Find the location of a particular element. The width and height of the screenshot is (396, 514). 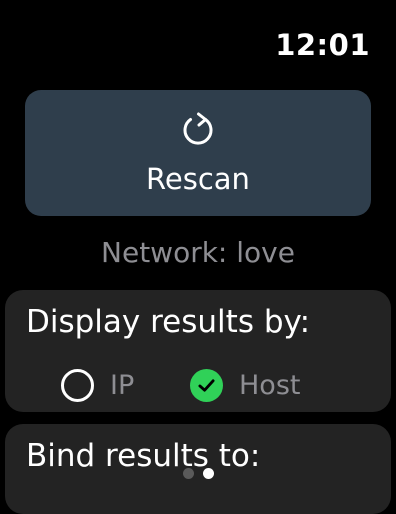

option-host-label: Host is located at coordinates (270, 385).